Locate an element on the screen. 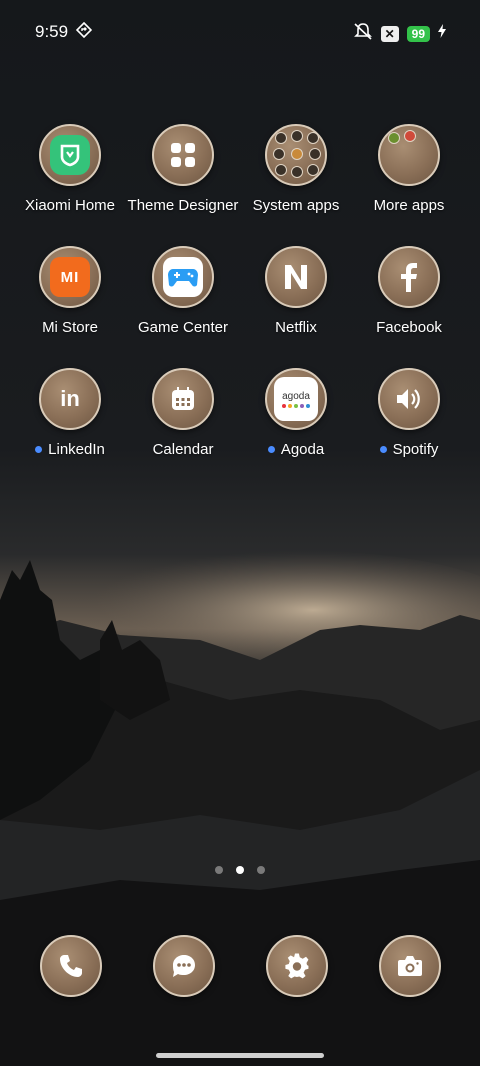 This screenshot has height=1066, width=480. messages-icon is located at coordinates (184, 966).